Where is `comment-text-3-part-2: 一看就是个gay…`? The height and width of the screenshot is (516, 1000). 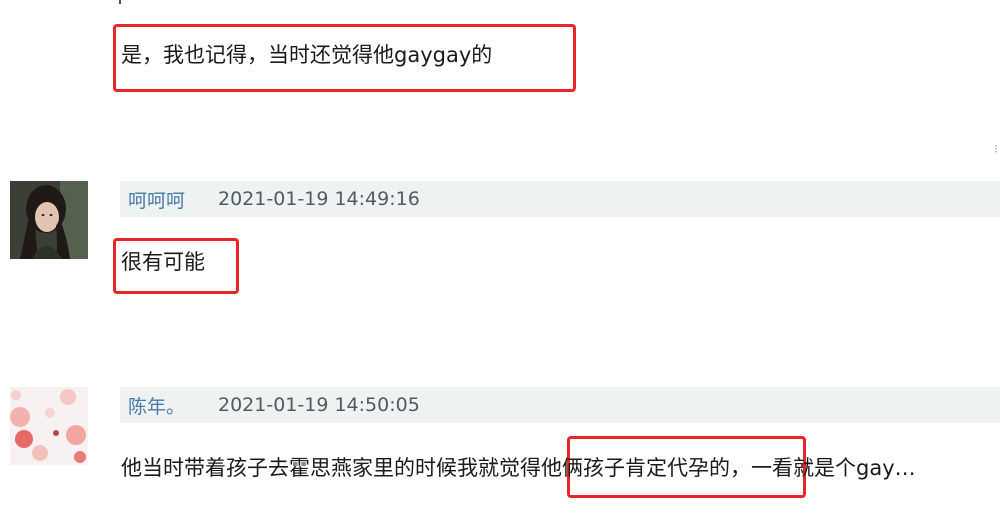 comment-text-3-part-2: 一看就是个gay… is located at coordinates (833, 468).